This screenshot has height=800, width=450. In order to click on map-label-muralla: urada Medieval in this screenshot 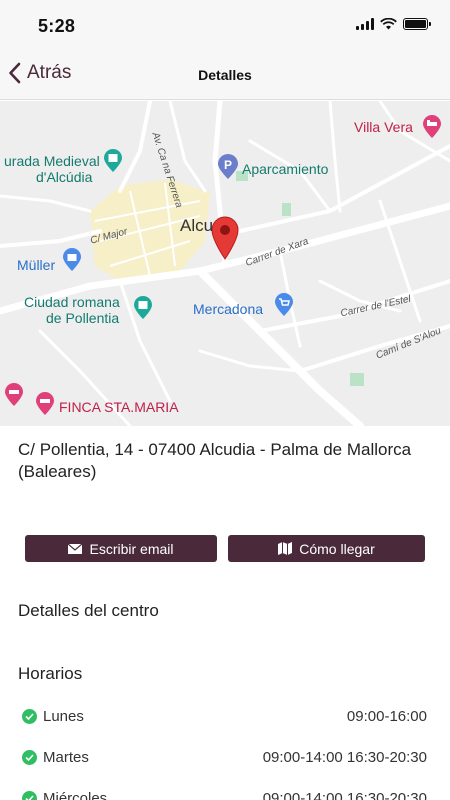, I will do `click(52, 161)`.